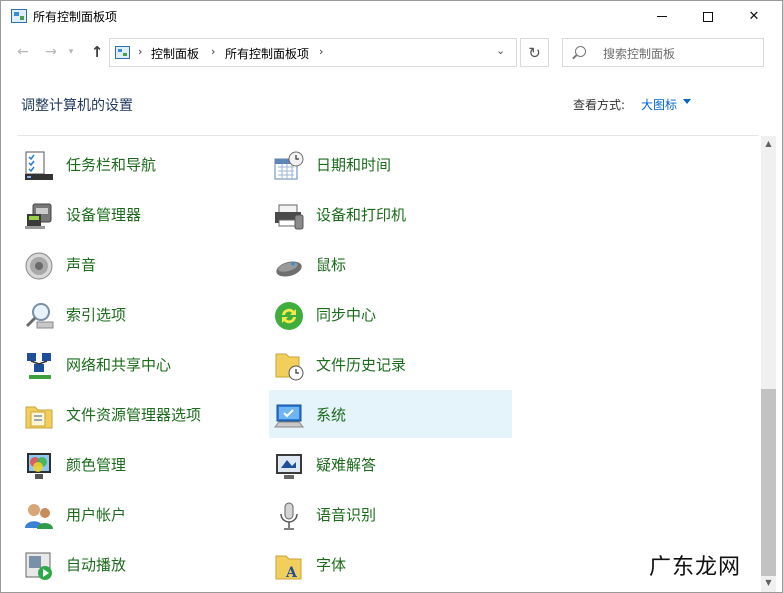 This screenshot has height=593, width=783. I want to click on arrow-right-icon: →, so click(51, 52).